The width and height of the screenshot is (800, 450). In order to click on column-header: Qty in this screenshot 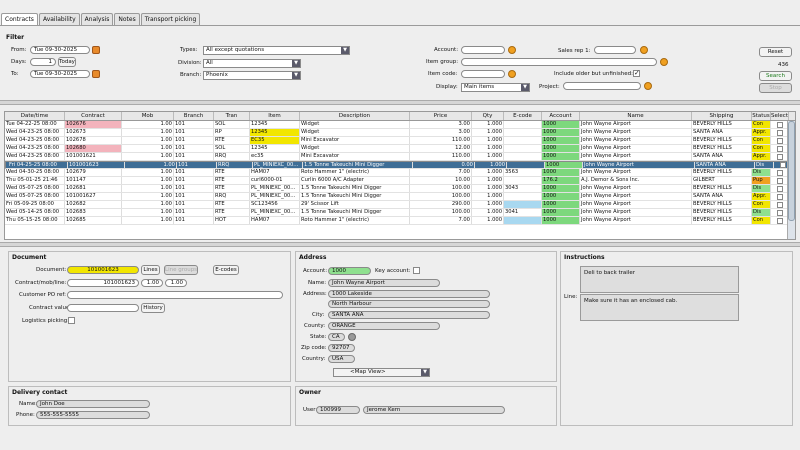, I will do `click(488, 116)`.